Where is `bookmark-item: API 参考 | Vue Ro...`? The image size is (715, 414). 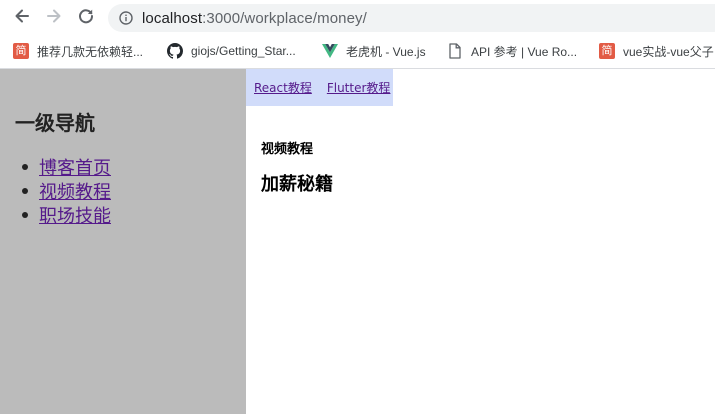 bookmark-item: API 参考 | Vue Ro... is located at coordinates (512, 51).